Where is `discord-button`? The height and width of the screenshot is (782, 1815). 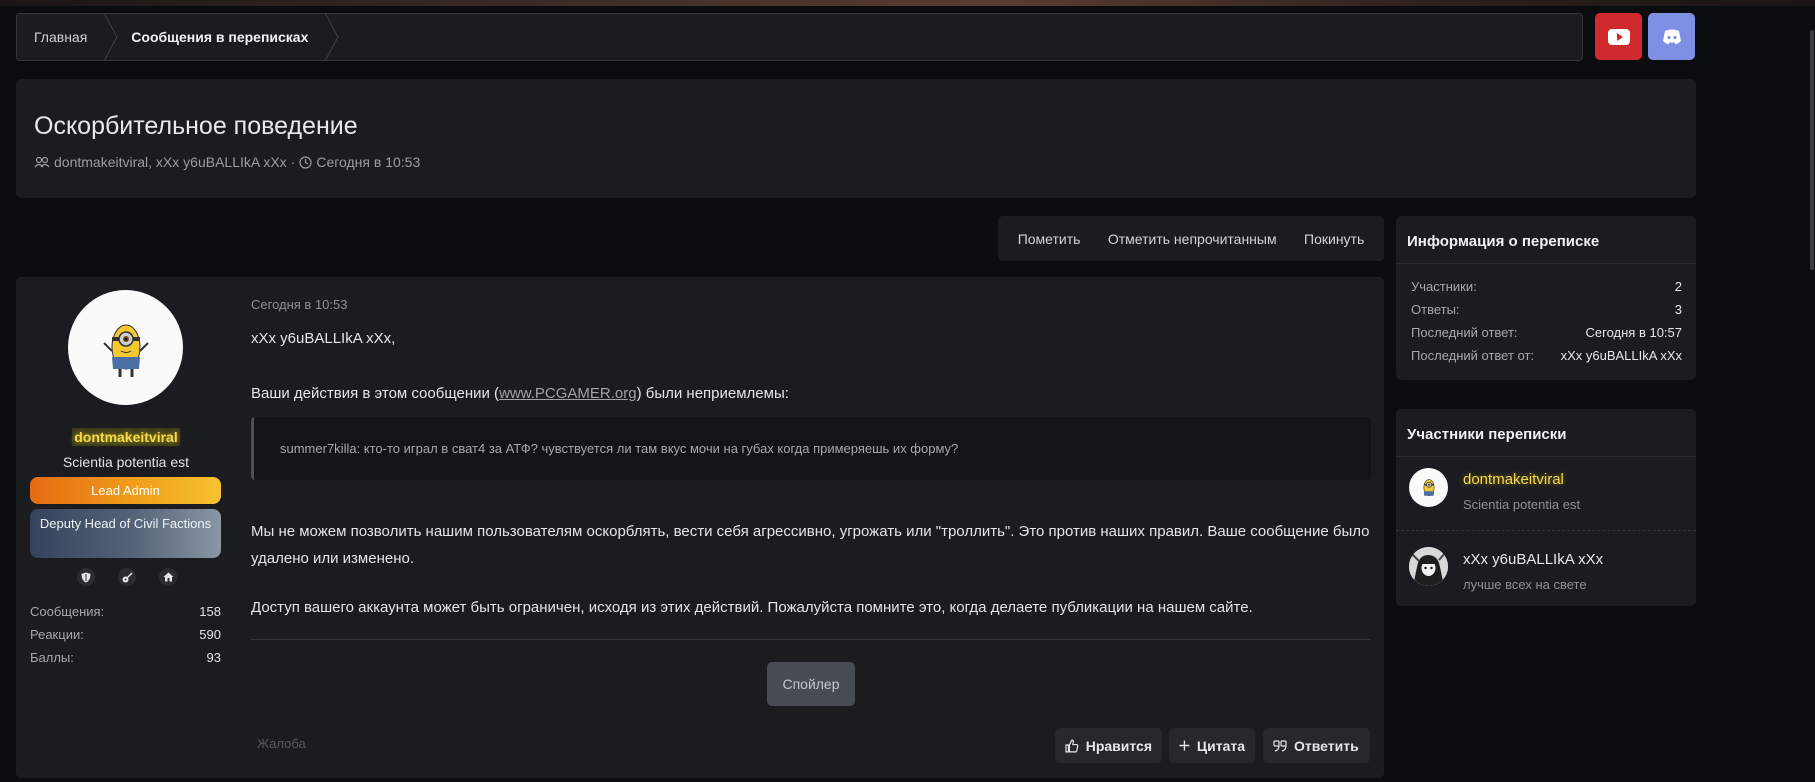
discord-button is located at coordinates (1671, 36).